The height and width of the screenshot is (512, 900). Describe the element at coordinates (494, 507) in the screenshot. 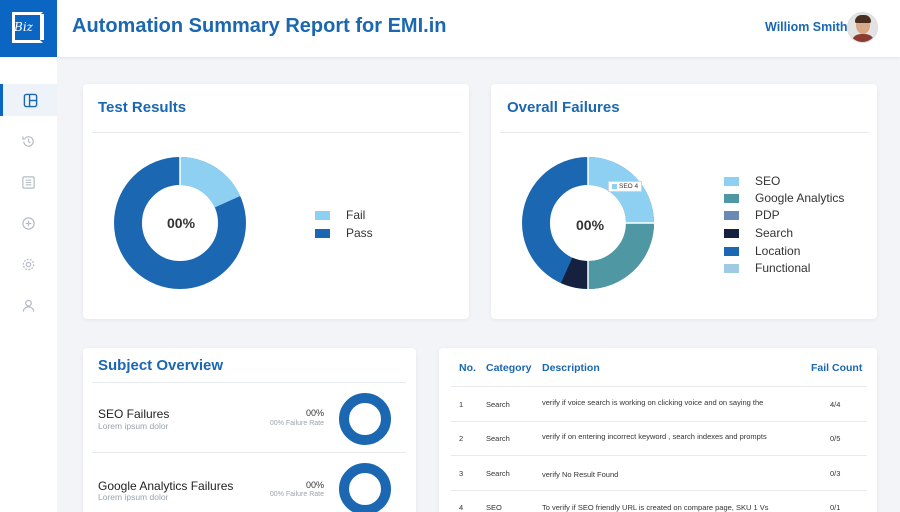

I see `cell-category: SEO` at that location.